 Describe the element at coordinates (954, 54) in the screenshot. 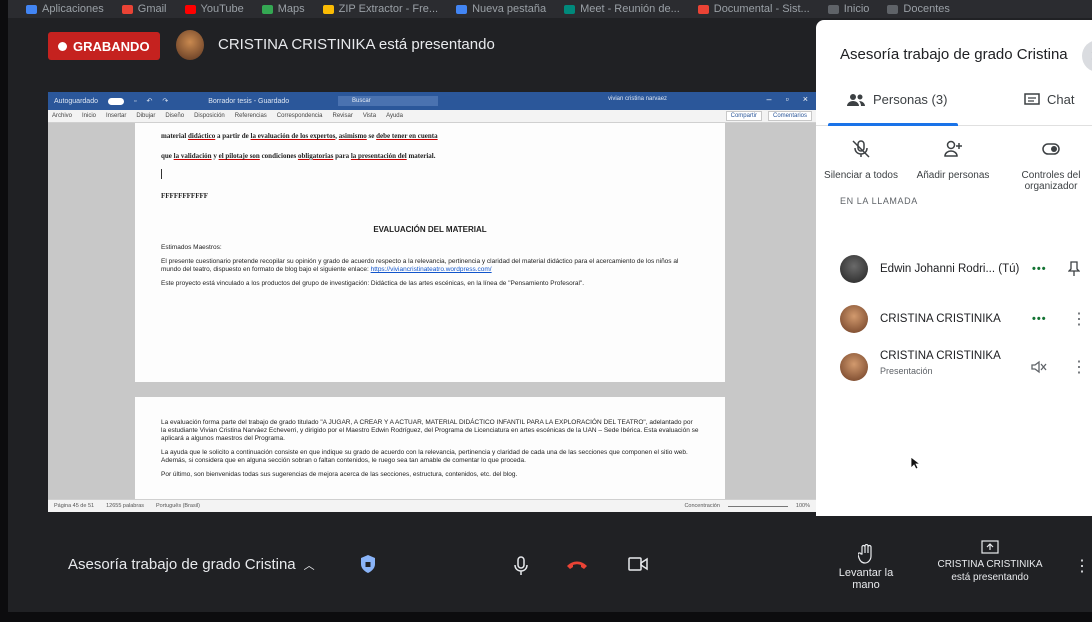

I see `panel-title: Asesoría trabajo de grado Cristina` at that location.